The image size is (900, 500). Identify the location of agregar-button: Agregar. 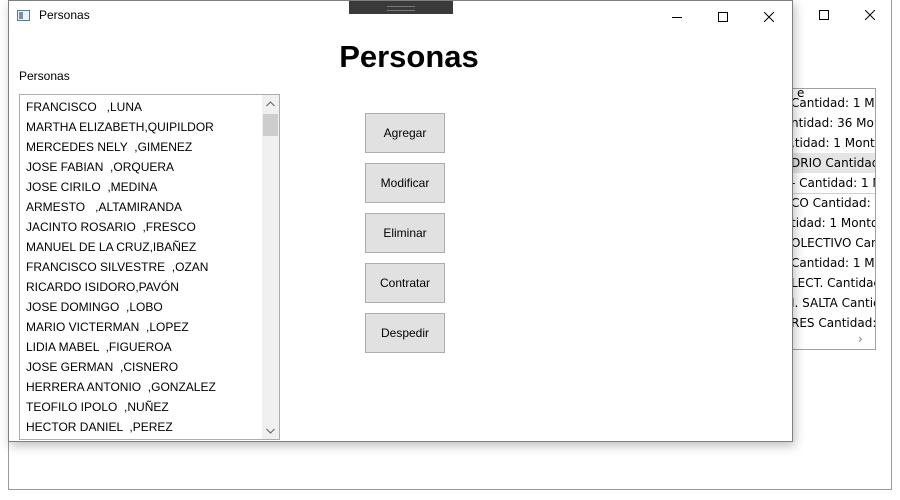
(405, 133).